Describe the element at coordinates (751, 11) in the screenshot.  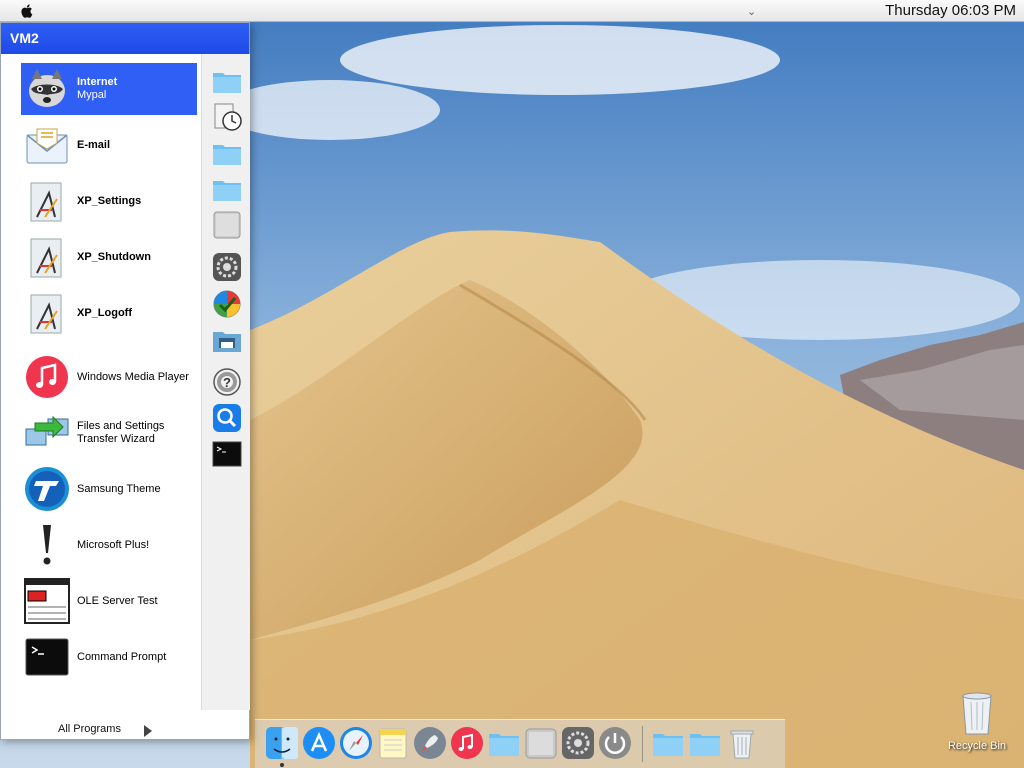
I see `chevron-down-icon: ⌄` at that location.